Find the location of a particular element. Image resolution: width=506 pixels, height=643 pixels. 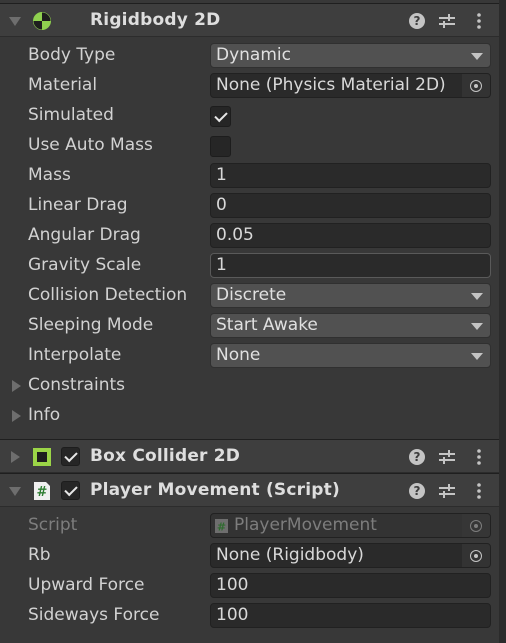

prop-label: Body Type is located at coordinates (72, 55).